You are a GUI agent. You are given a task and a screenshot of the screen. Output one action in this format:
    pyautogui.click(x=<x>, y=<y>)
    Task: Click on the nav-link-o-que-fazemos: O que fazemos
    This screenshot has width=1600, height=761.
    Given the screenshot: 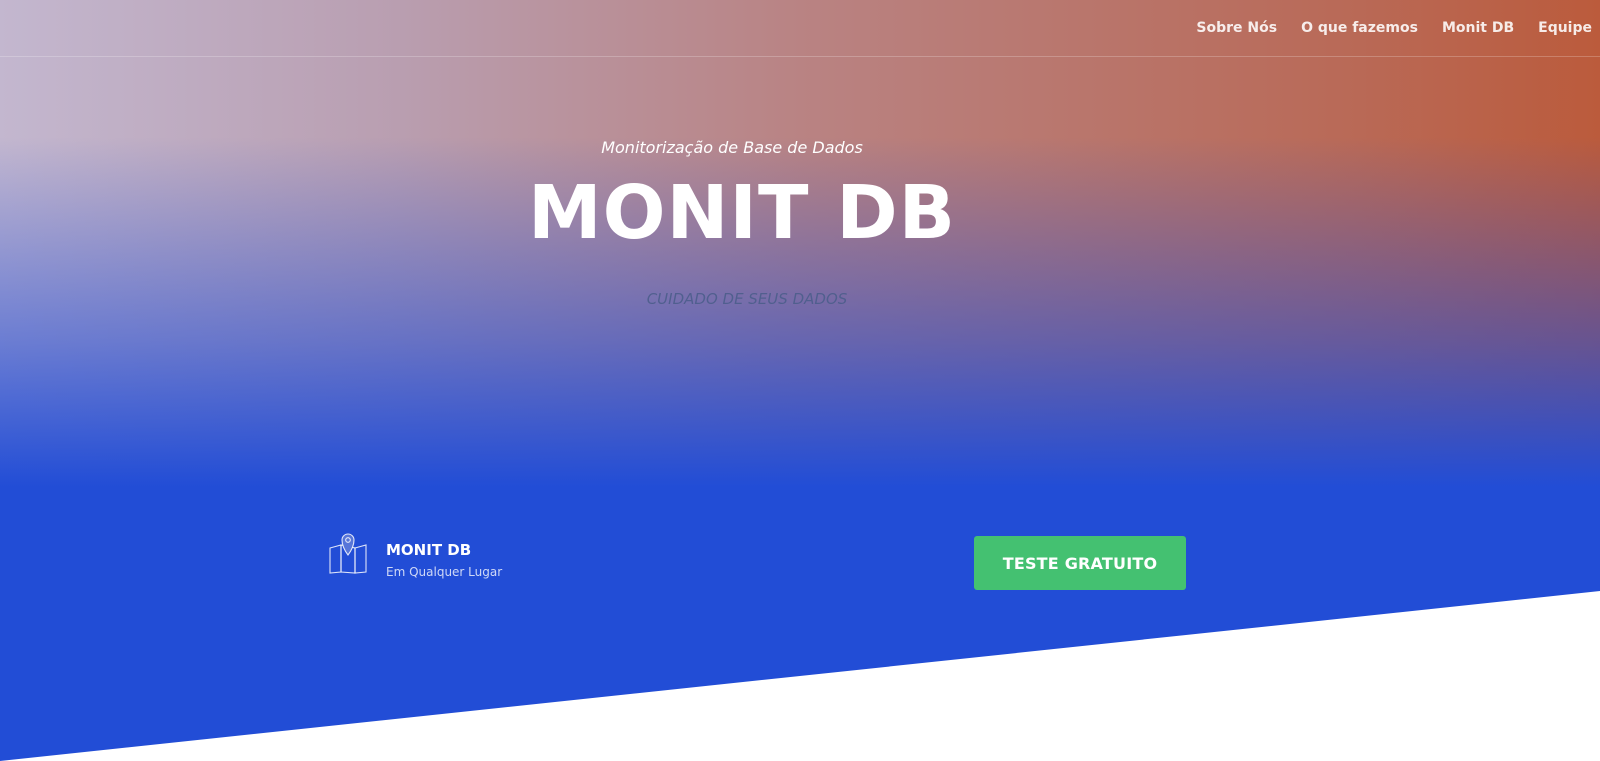 What is the action you would take?
    pyautogui.click(x=1359, y=28)
    